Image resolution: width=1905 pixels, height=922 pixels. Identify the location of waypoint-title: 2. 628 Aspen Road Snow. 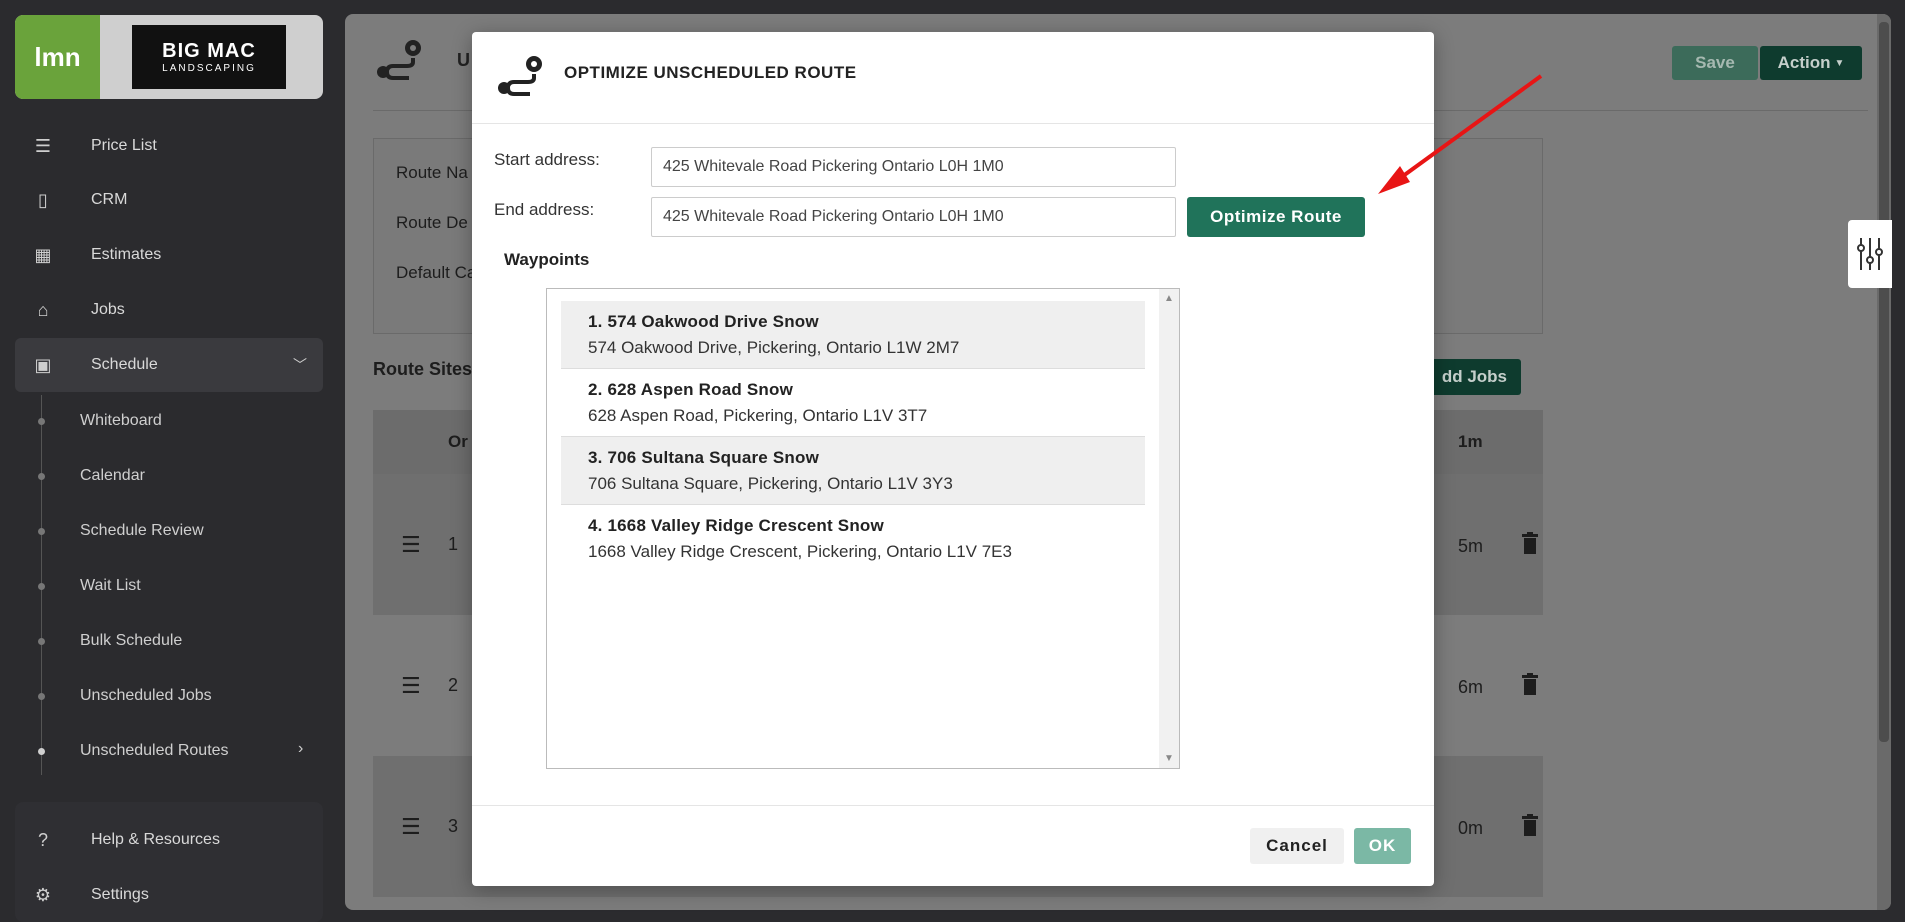
(690, 389).